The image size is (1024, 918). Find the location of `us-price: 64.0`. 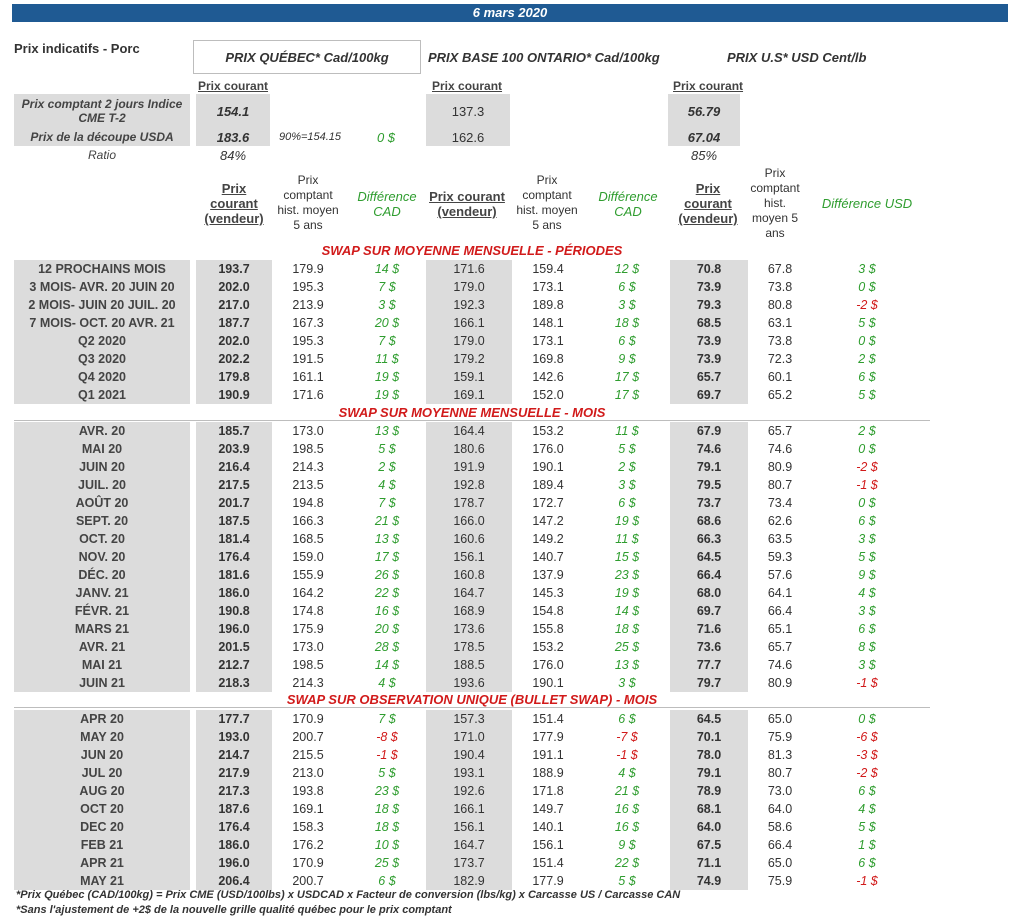

us-price: 64.0 is located at coordinates (709, 827).